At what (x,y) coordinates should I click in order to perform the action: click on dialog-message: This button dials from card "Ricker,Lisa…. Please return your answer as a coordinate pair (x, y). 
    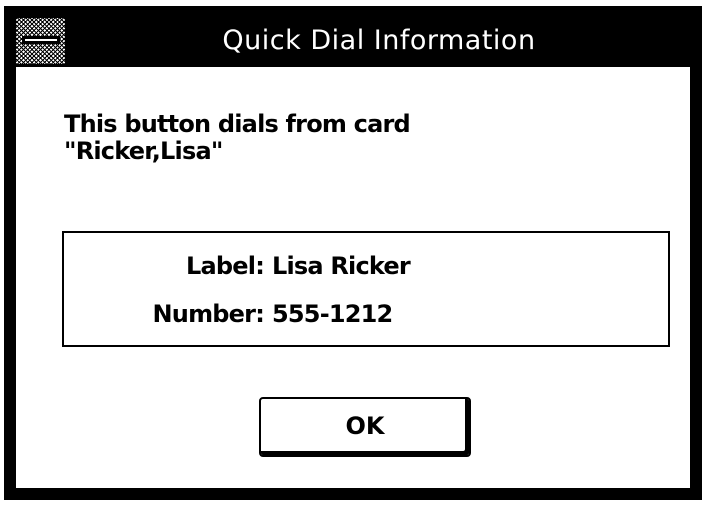
    Looking at the image, I should click on (237, 137).